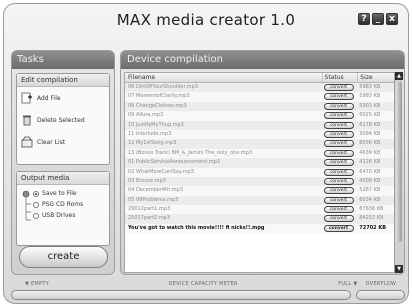 The width and height of the screenshot is (412, 307). I want to click on clear-list-label: Clear List, so click(51, 142).